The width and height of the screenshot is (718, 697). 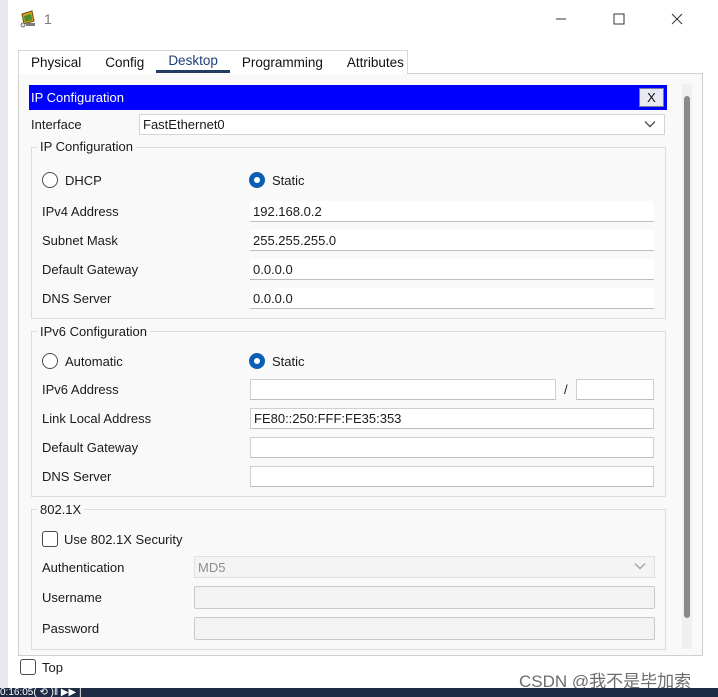 I want to click on ipv6-automatic-label: Automatic, so click(x=94, y=361).